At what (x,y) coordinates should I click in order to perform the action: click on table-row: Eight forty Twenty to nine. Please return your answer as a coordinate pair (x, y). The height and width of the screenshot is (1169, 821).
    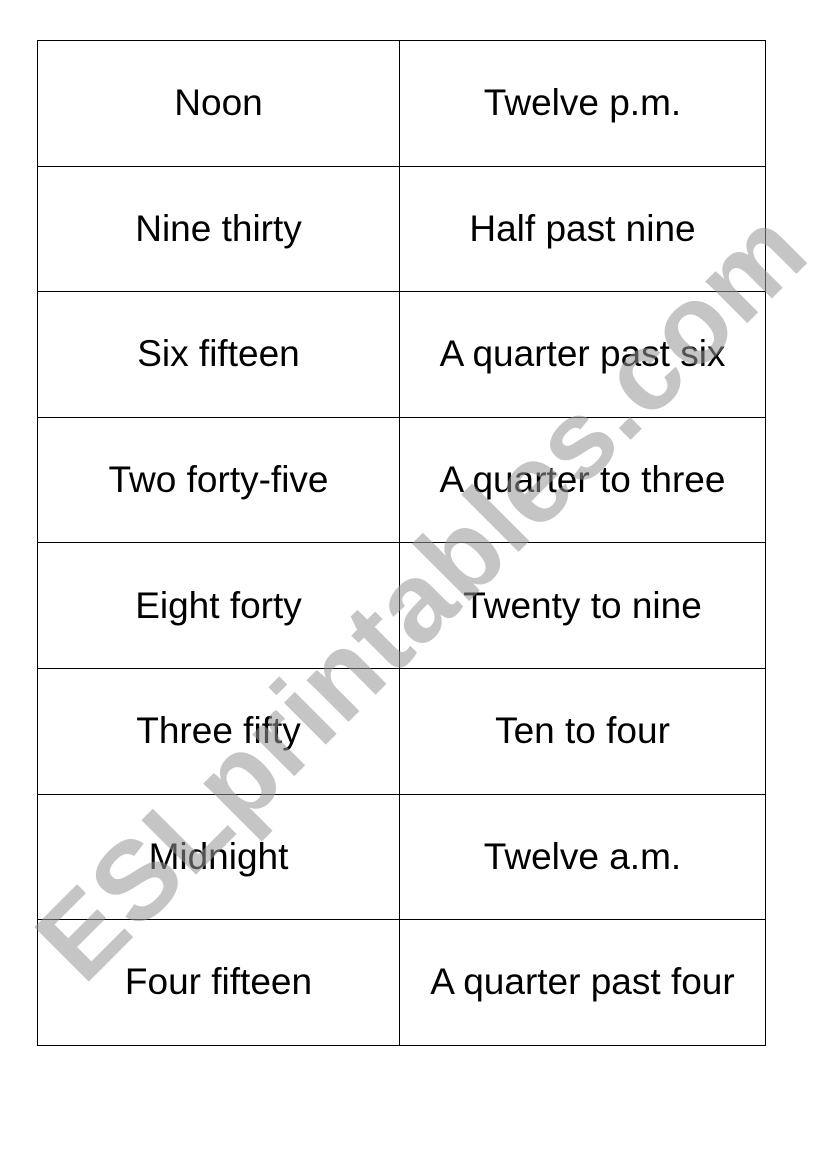
    Looking at the image, I should click on (401, 605).